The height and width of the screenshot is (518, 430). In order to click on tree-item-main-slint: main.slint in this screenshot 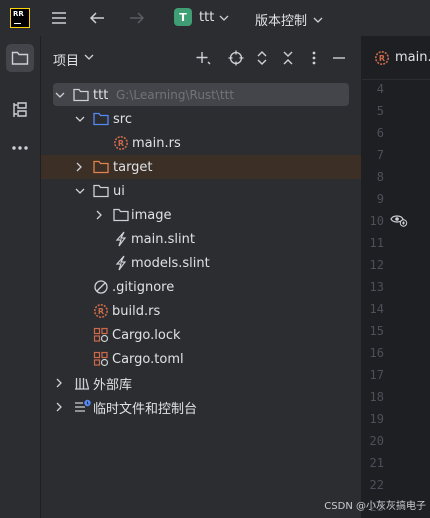, I will do `click(201, 239)`.